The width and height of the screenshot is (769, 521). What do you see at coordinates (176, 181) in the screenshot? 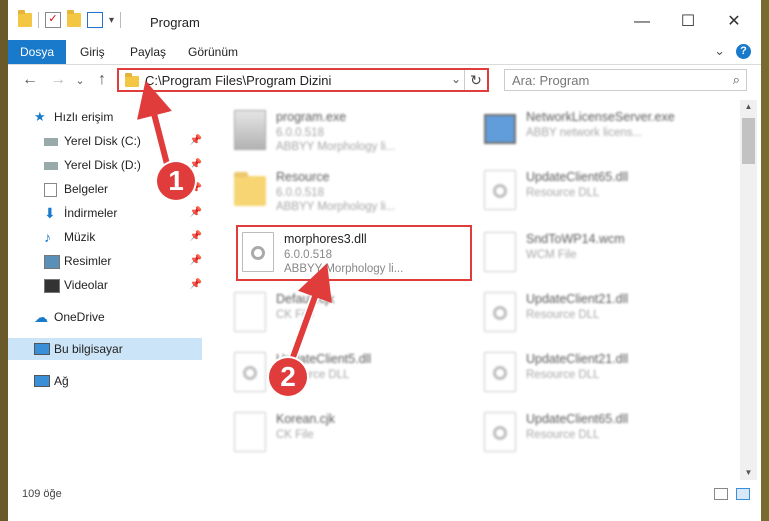
I see `step-1-badge: 1` at bounding box center [176, 181].